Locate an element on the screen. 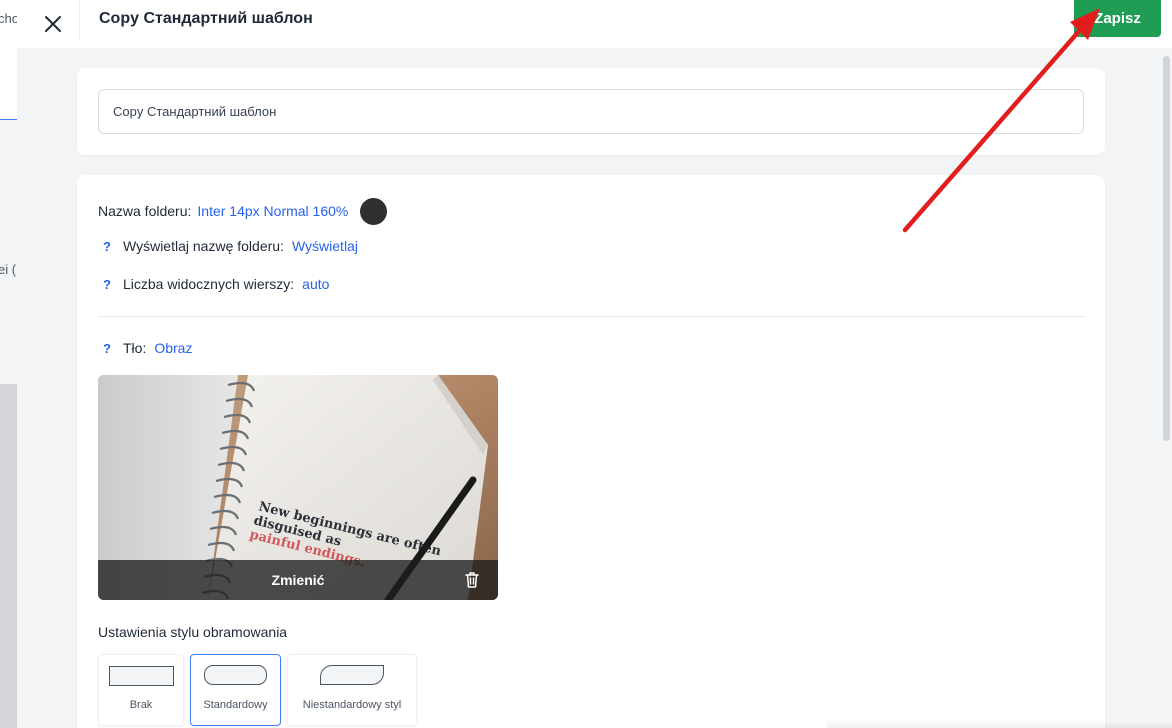  background-app-header: cho is located at coordinates (8, 60).